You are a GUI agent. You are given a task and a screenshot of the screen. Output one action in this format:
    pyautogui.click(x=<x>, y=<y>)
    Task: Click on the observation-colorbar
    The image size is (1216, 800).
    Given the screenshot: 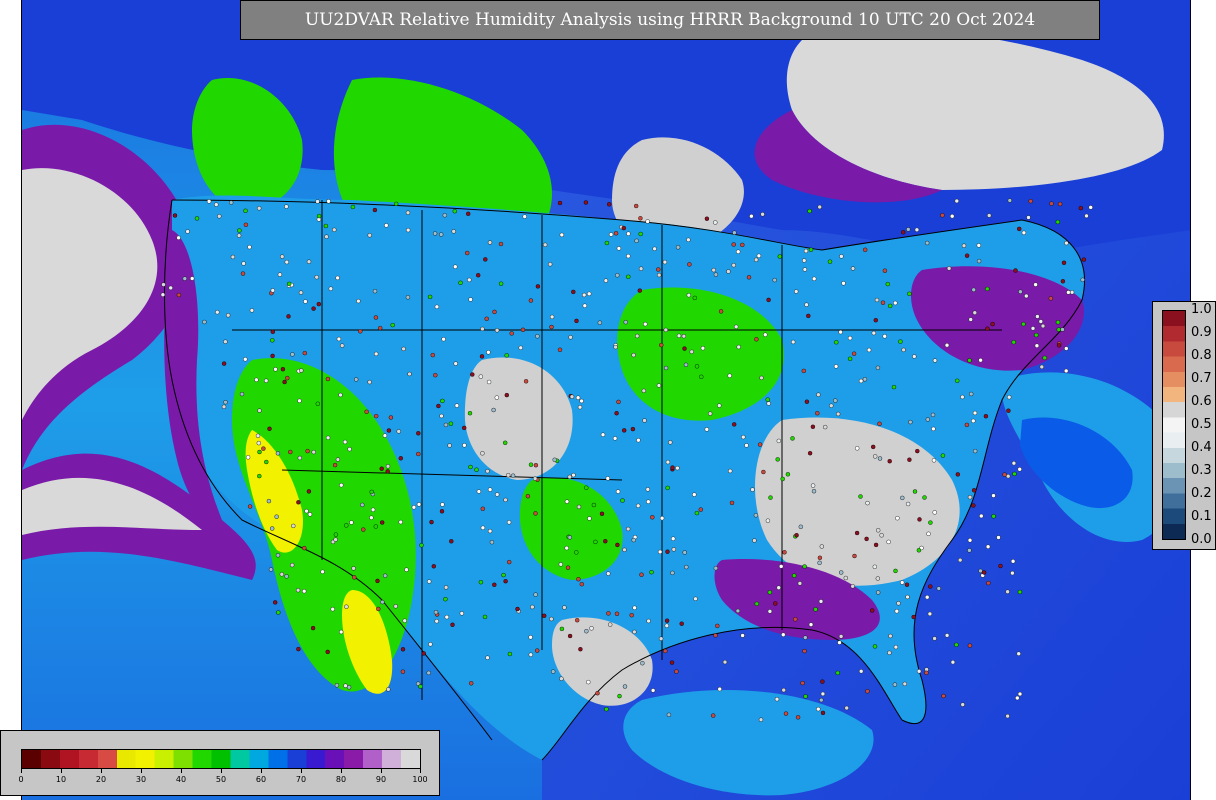 What is the action you would take?
    pyautogui.click(x=1174, y=425)
    